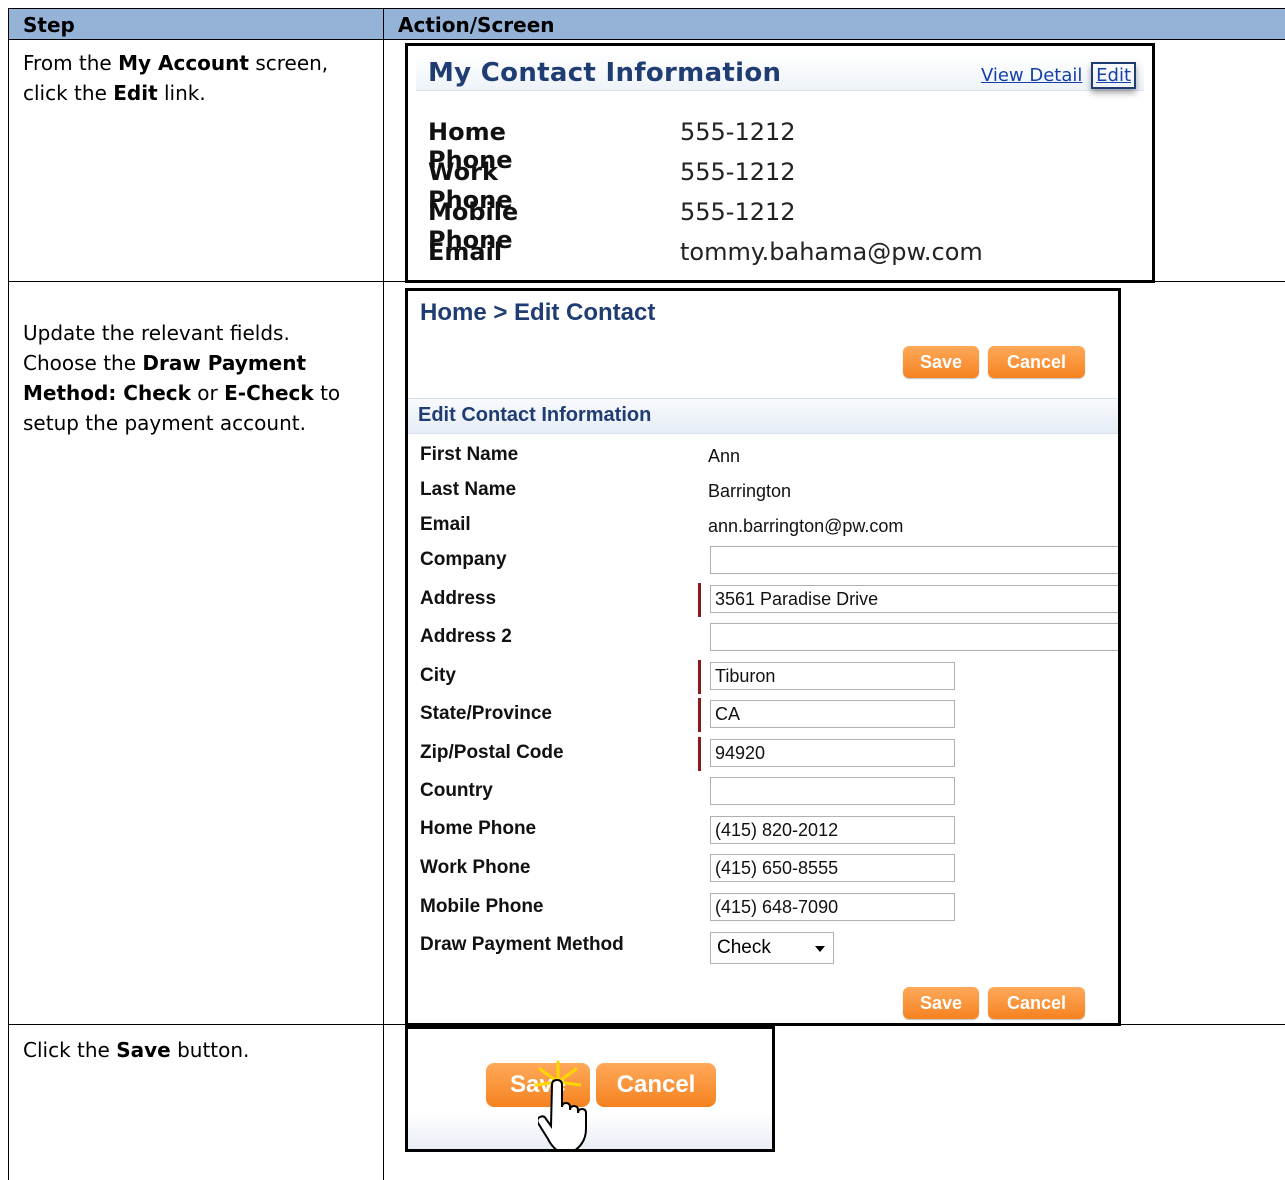 This screenshot has width=1285, height=1180. I want to click on section-title: Edit Contact Information, so click(535, 415).